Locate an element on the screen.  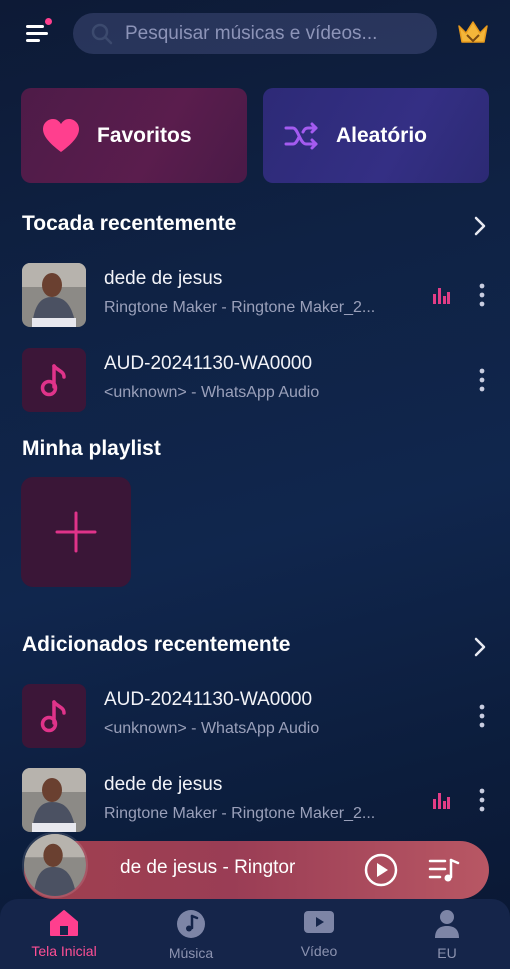
plus-icon is located at coordinates (76, 532).